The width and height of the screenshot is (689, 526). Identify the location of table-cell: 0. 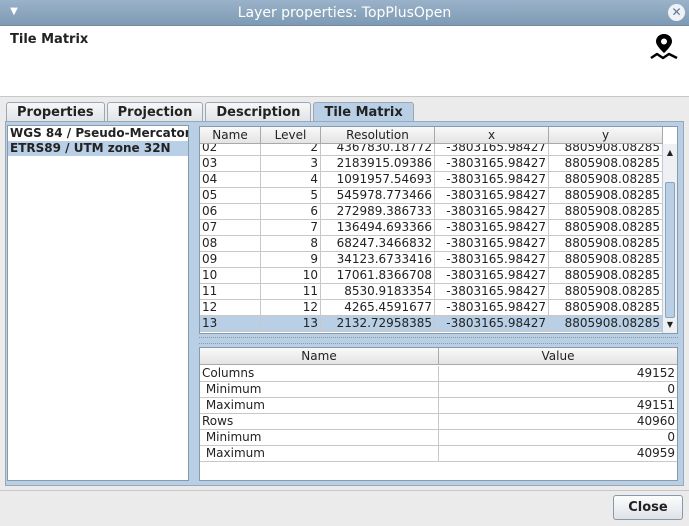
(558, 390).